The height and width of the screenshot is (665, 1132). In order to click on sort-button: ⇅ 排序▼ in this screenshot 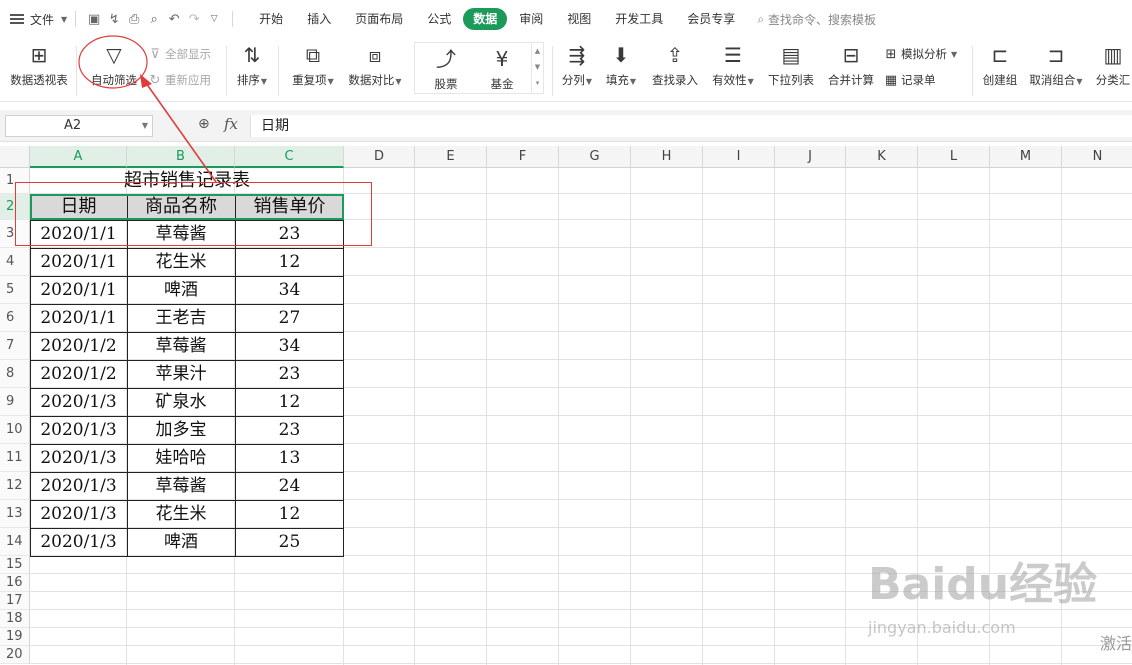, I will do `click(252, 65)`.